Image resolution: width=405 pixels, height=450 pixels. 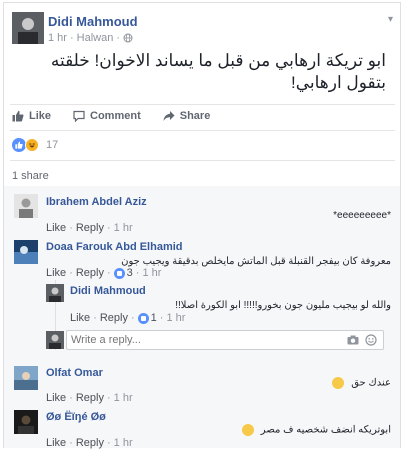 What do you see at coordinates (114, 247) in the screenshot?
I see `commenter-name: Doaa Farouk Abd Elhamid` at bounding box center [114, 247].